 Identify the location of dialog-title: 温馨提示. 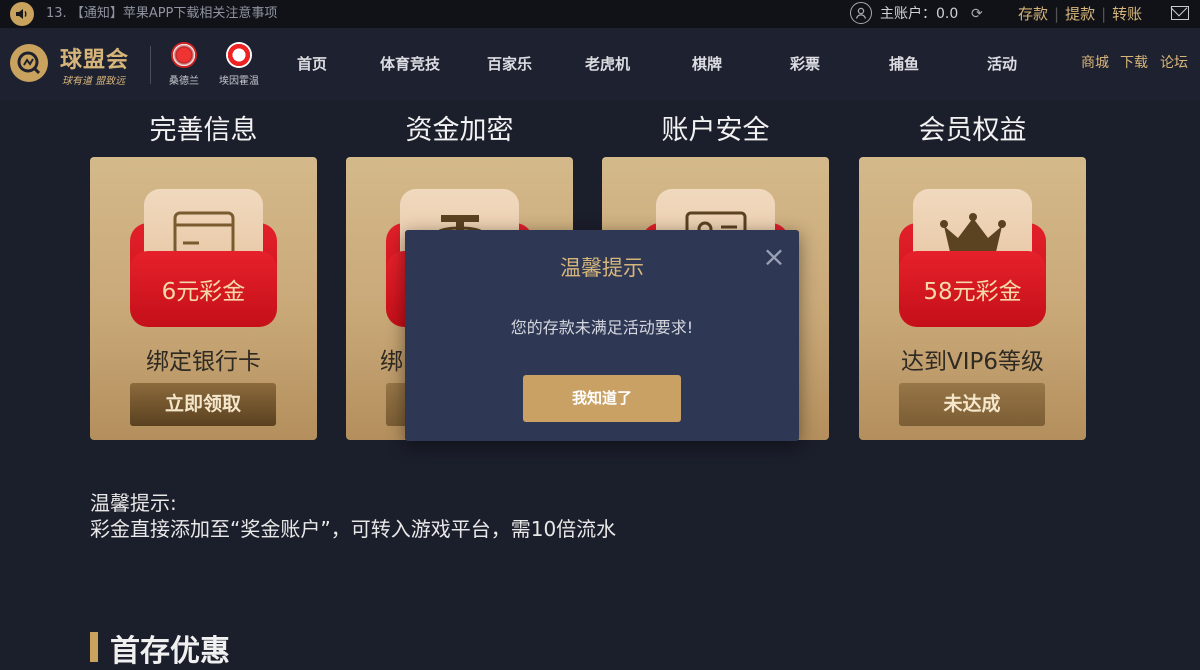
(602, 268).